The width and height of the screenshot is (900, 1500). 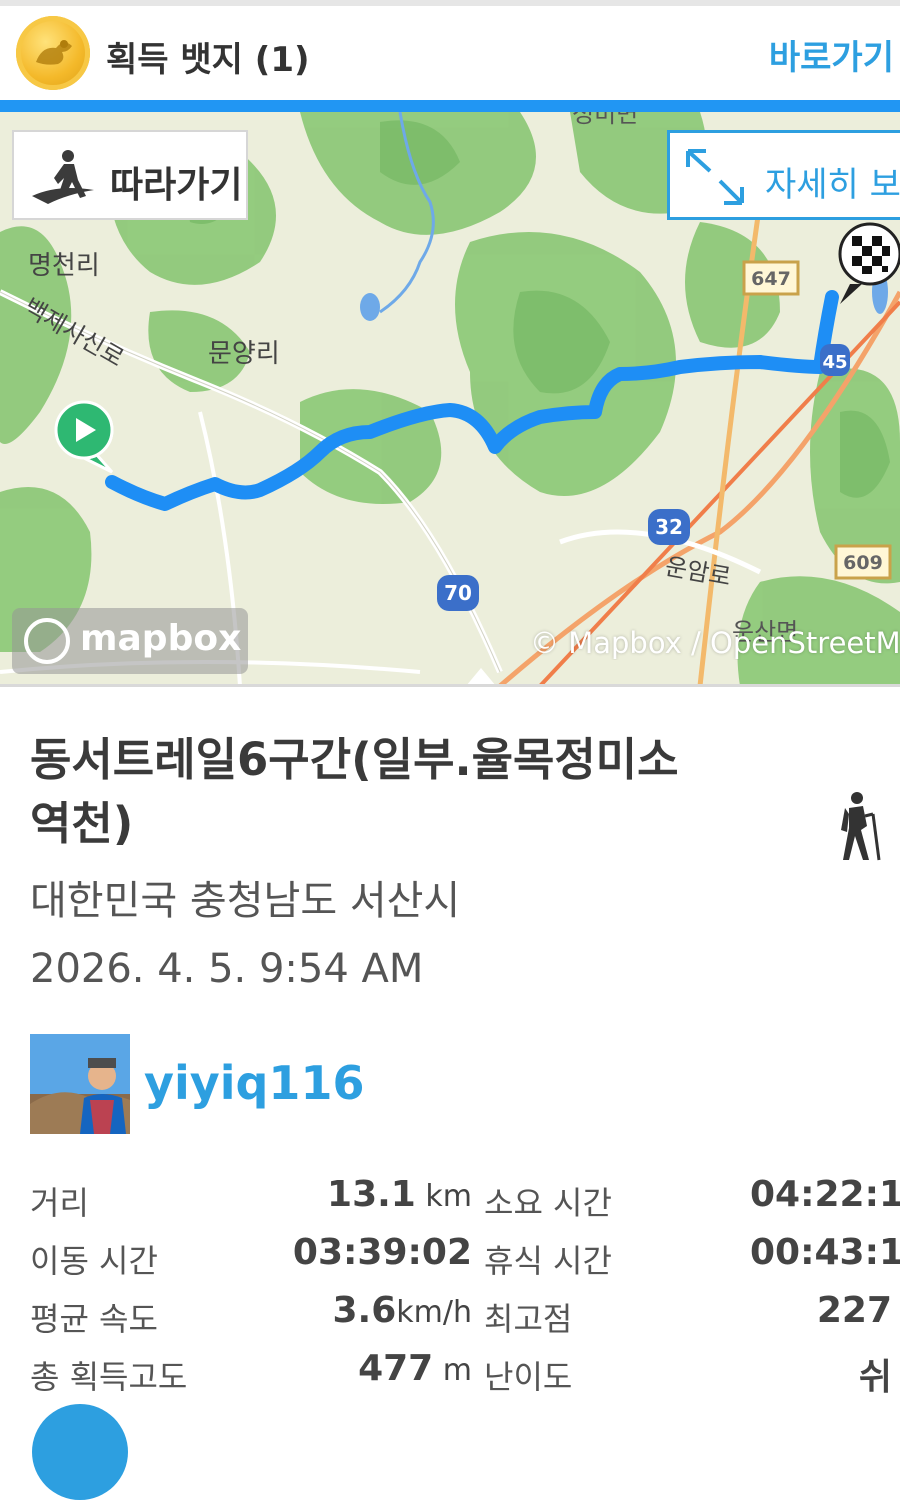 What do you see at coordinates (548, 1261) in the screenshot?
I see `stat-label-rest-time: 휴식 시간` at bounding box center [548, 1261].